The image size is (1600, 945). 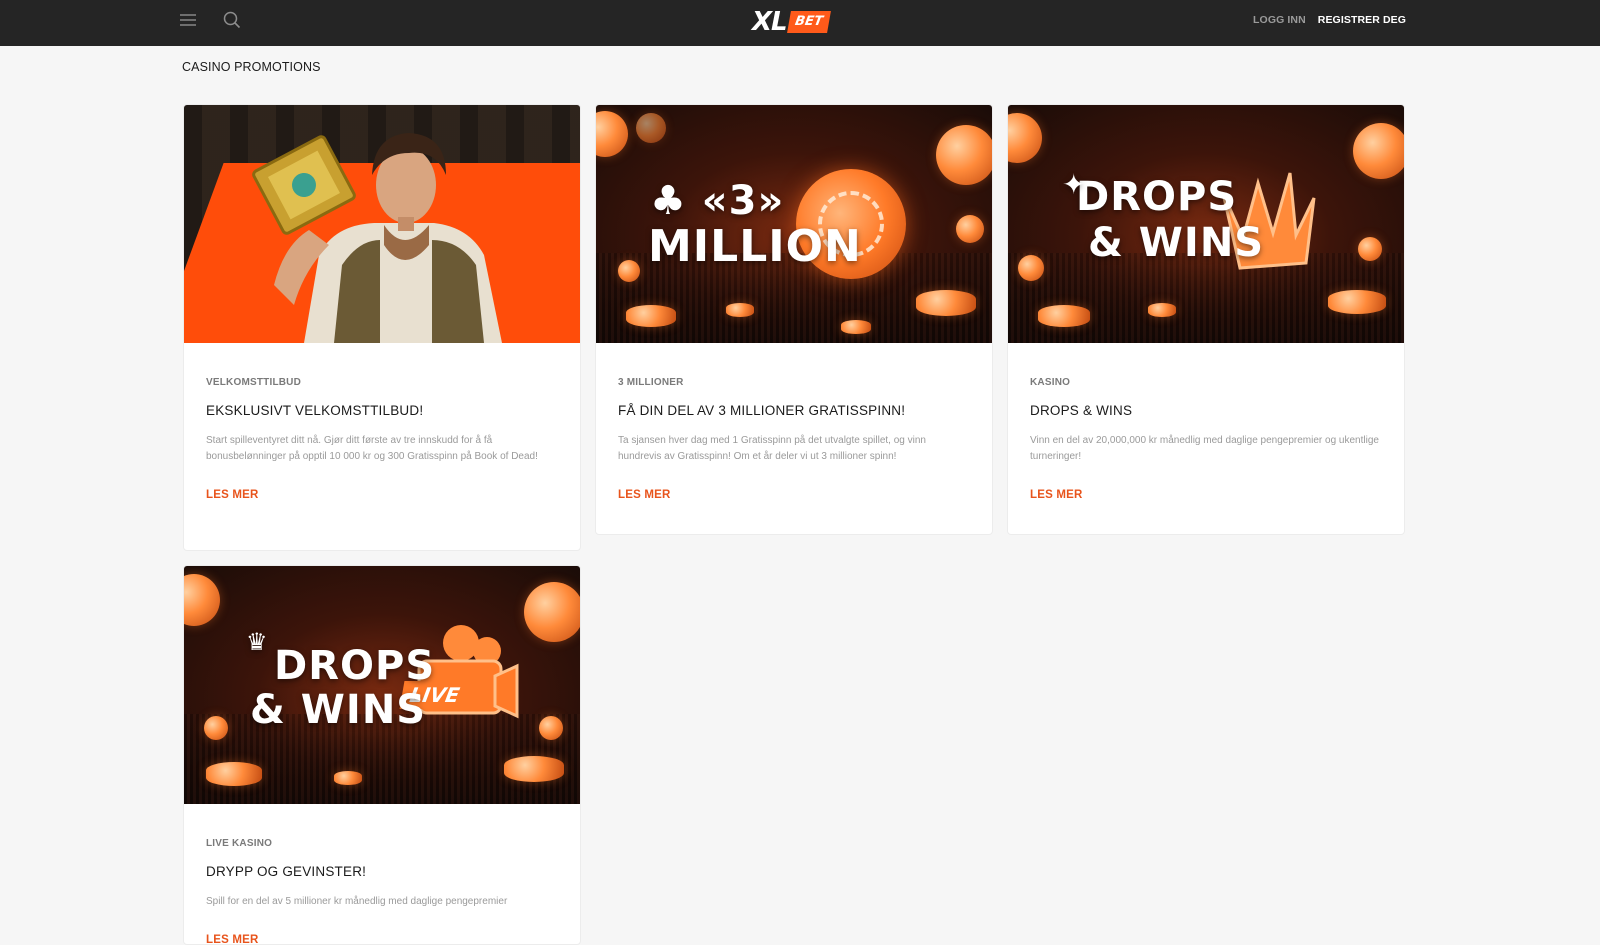 I want to click on promo-banner-drops-wins: DROPS & WINS ✦, so click(x=1206, y=224).